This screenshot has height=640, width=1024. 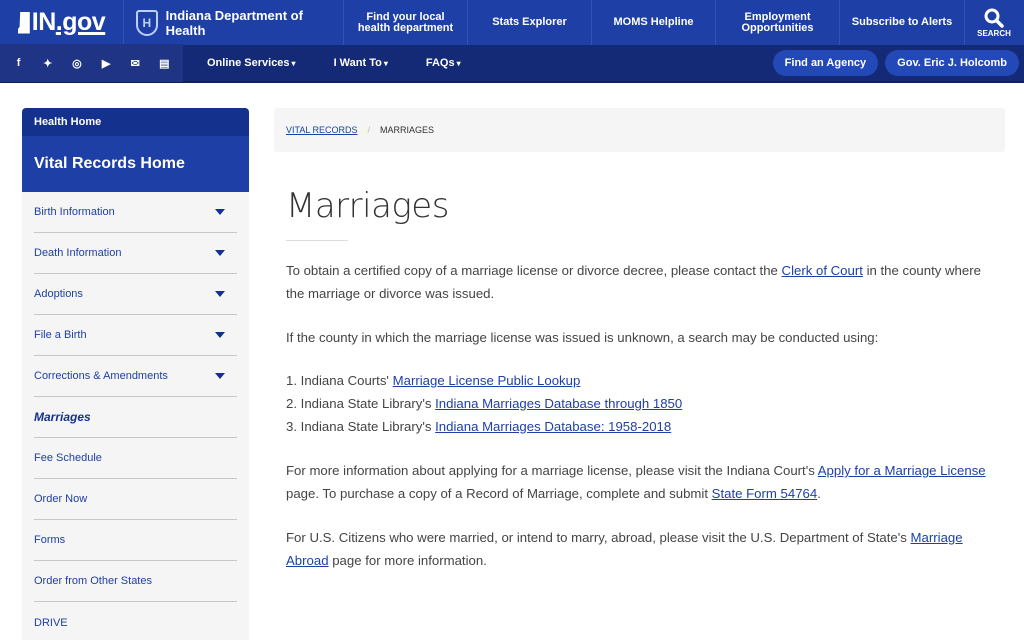 I want to click on in-gov-logo: IN .gov, so click(x=62, y=22).